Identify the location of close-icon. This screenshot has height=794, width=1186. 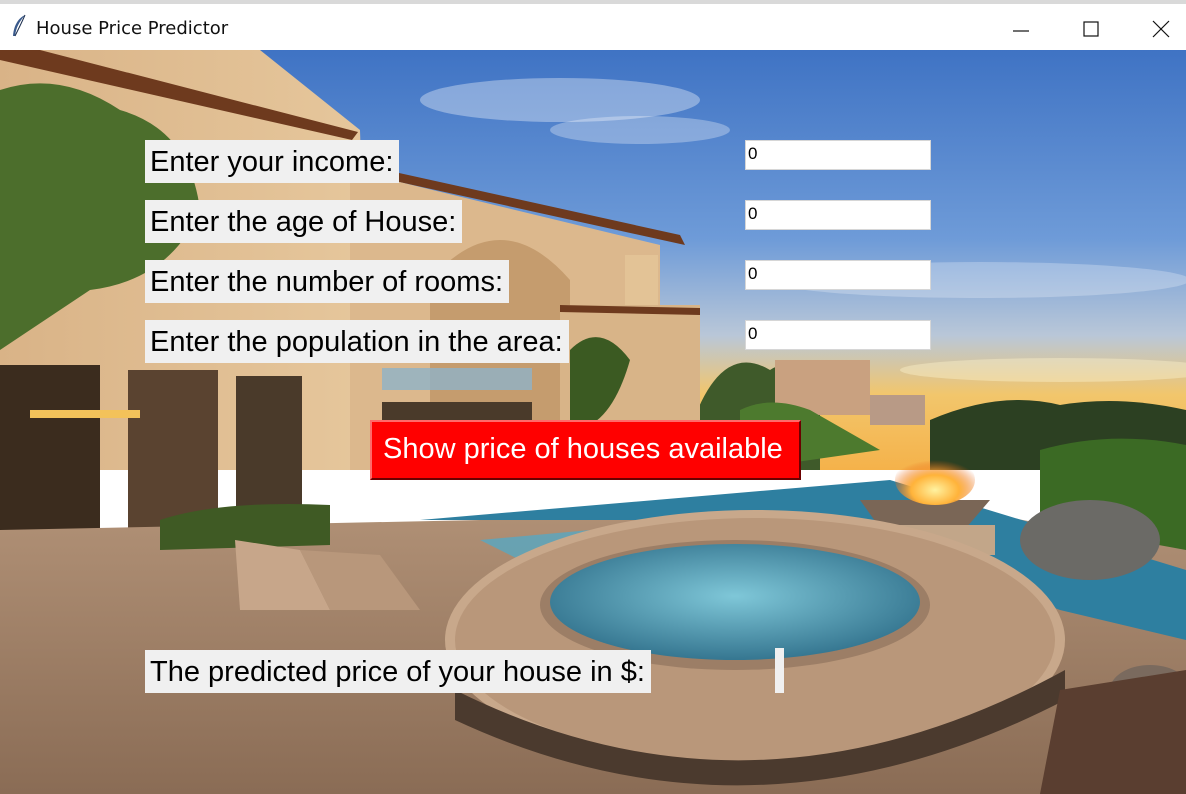
(1161, 29).